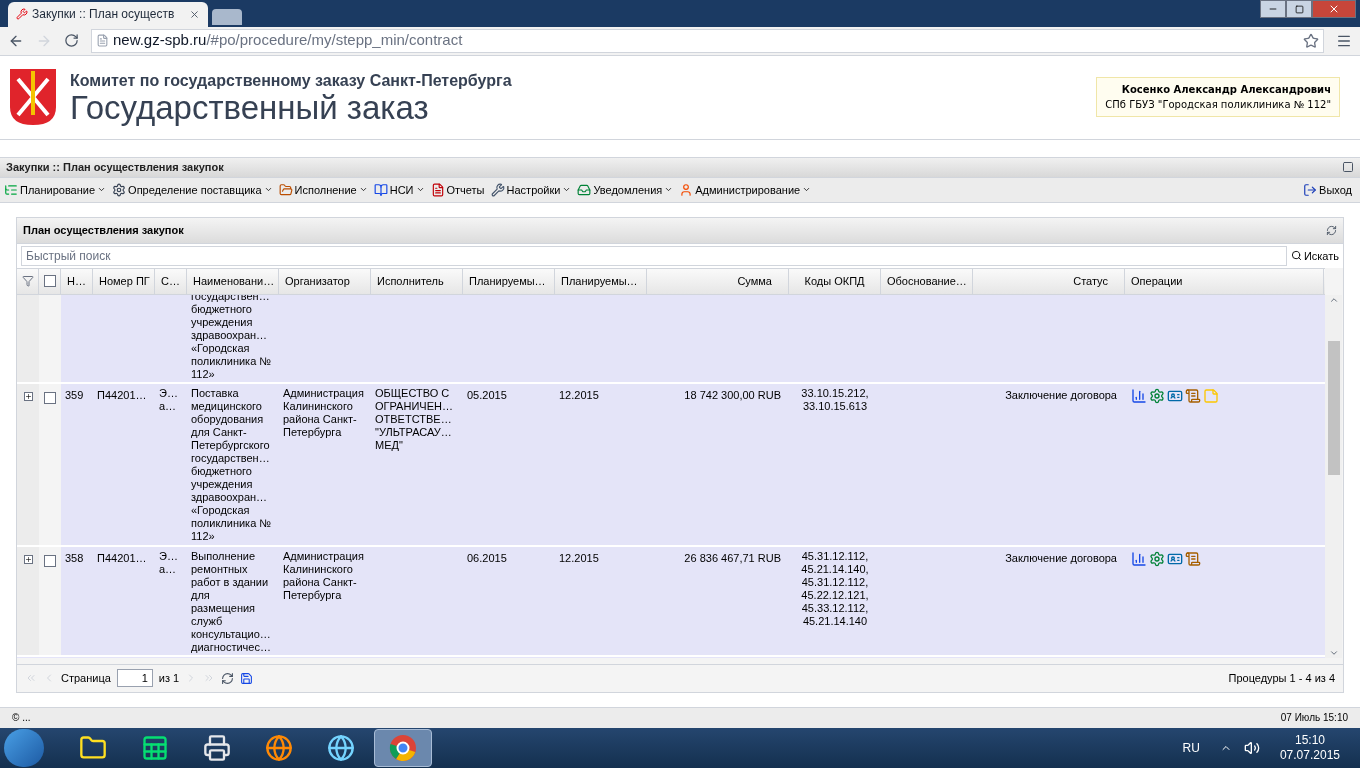 The height and width of the screenshot is (768, 1360). I want to click on document-icon, so click(437, 189).